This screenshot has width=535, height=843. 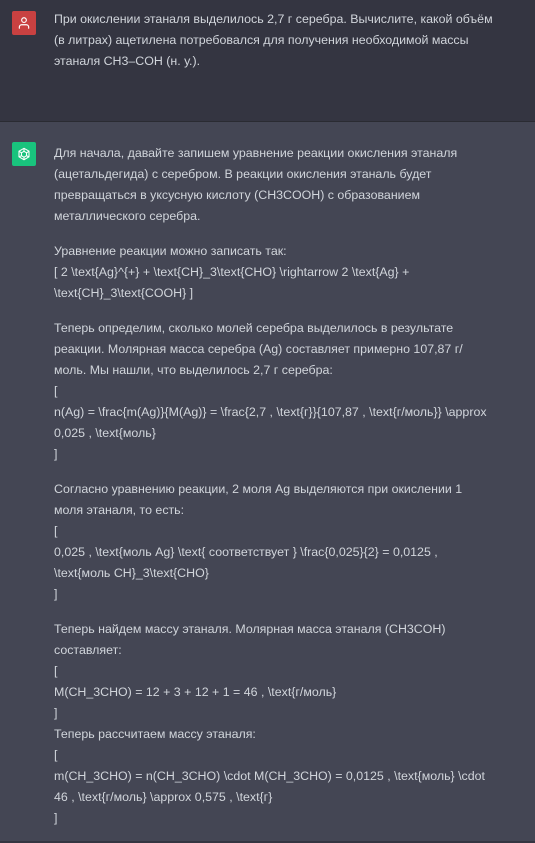 I want to click on openai-logo-icon, so click(x=24, y=154).